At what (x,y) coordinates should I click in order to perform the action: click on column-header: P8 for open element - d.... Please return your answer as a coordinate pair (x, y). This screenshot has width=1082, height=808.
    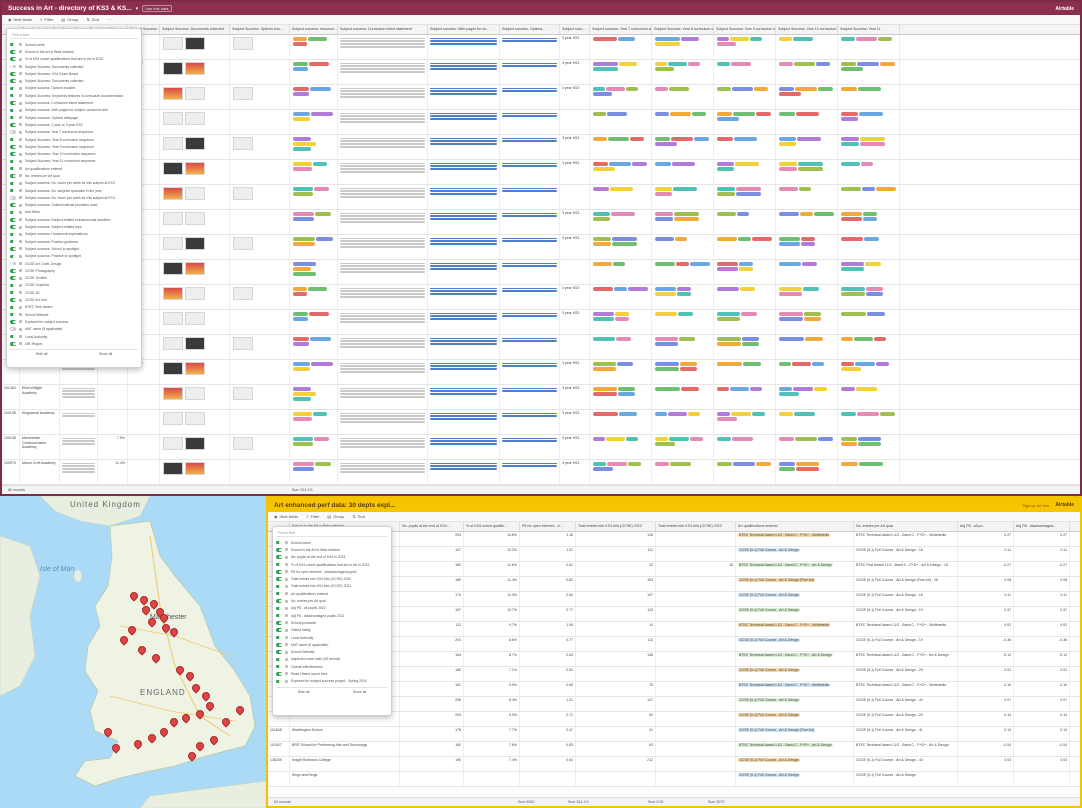
    Looking at the image, I should click on (548, 526).